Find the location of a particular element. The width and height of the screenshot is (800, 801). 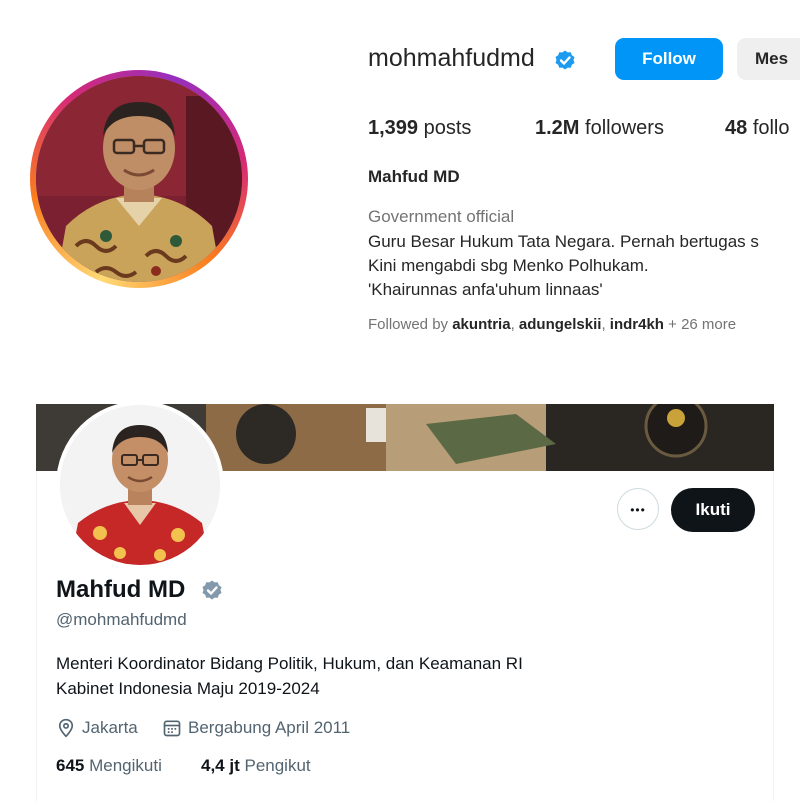

tw-handle: @mohmahfudmd is located at coordinates (121, 619).